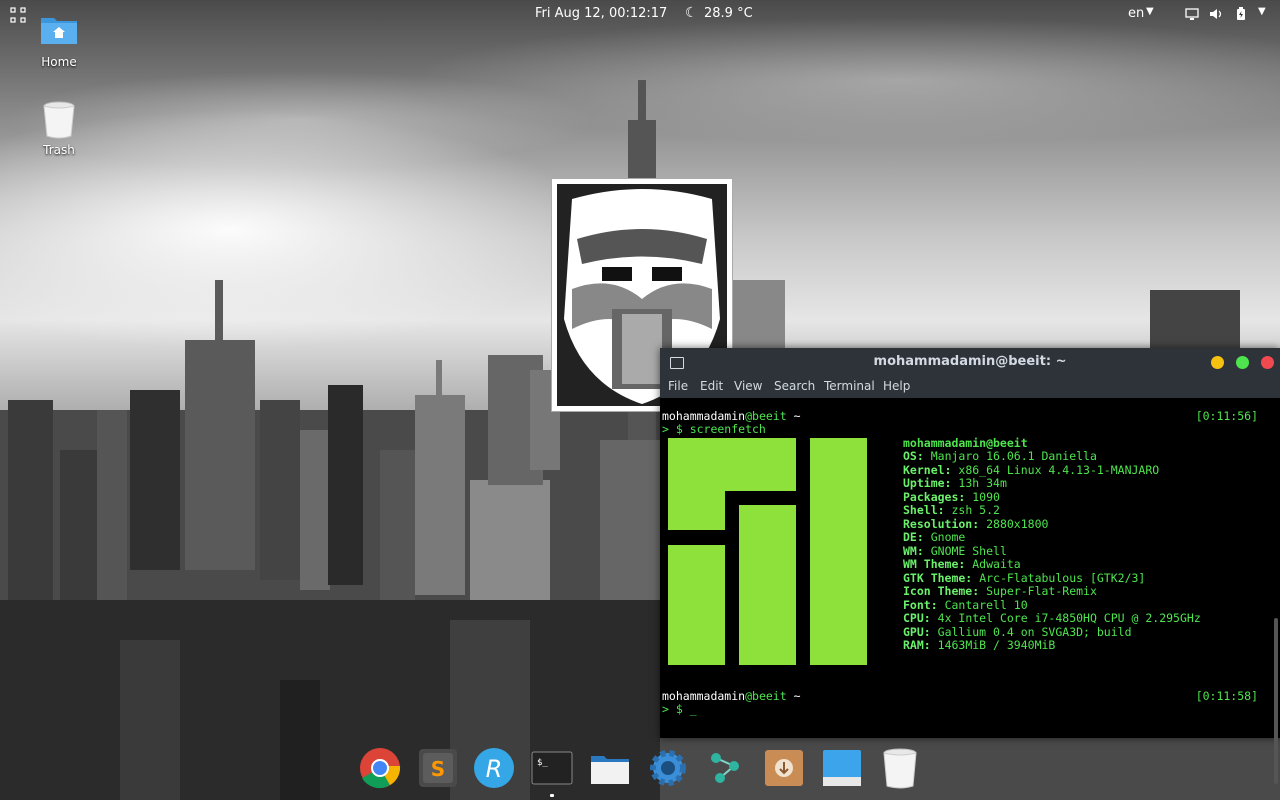 The height and width of the screenshot is (800, 1280). Describe the element at coordinates (678, 386) in the screenshot. I see `menu-file: File` at that location.